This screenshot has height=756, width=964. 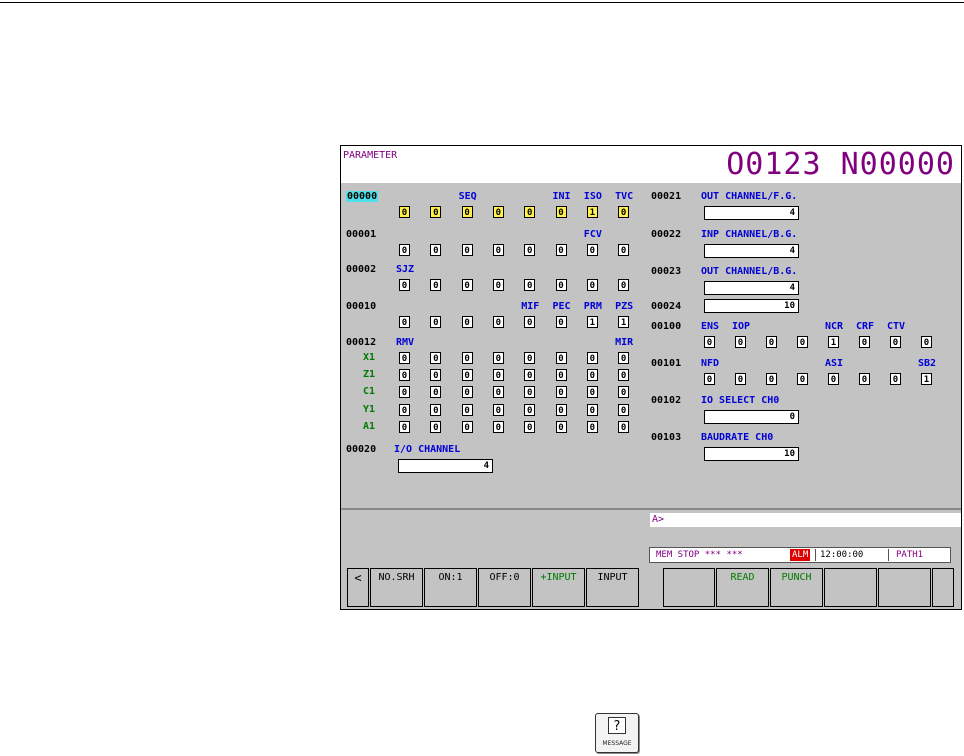 I want to click on param-number: 00103, so click(x=666, y=437).